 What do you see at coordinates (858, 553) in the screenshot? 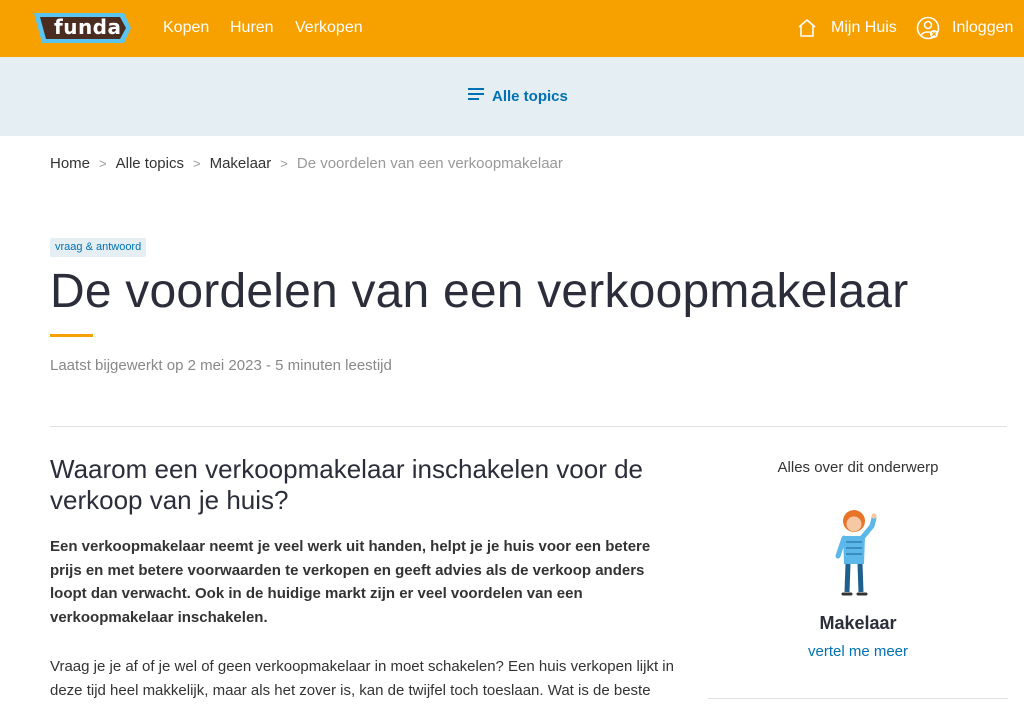
I see `makelaar-person-illustration` at bounding box center [858, 553].